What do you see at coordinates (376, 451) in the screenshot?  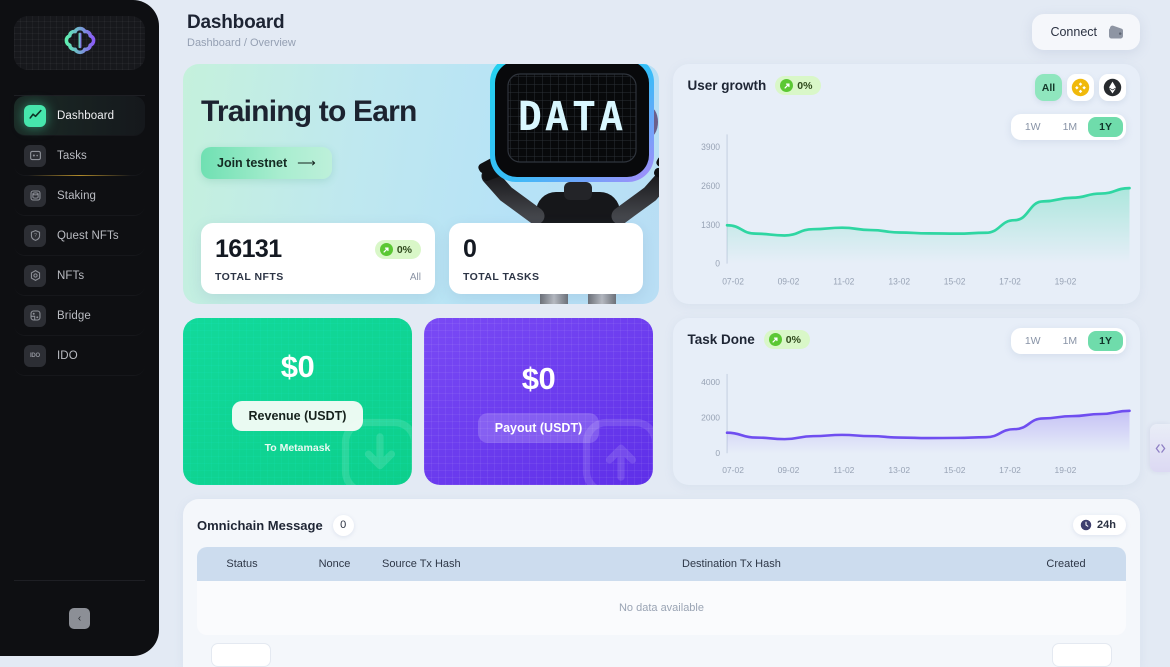 I see `download-arrow-icon` at bounding box center [376, 451].